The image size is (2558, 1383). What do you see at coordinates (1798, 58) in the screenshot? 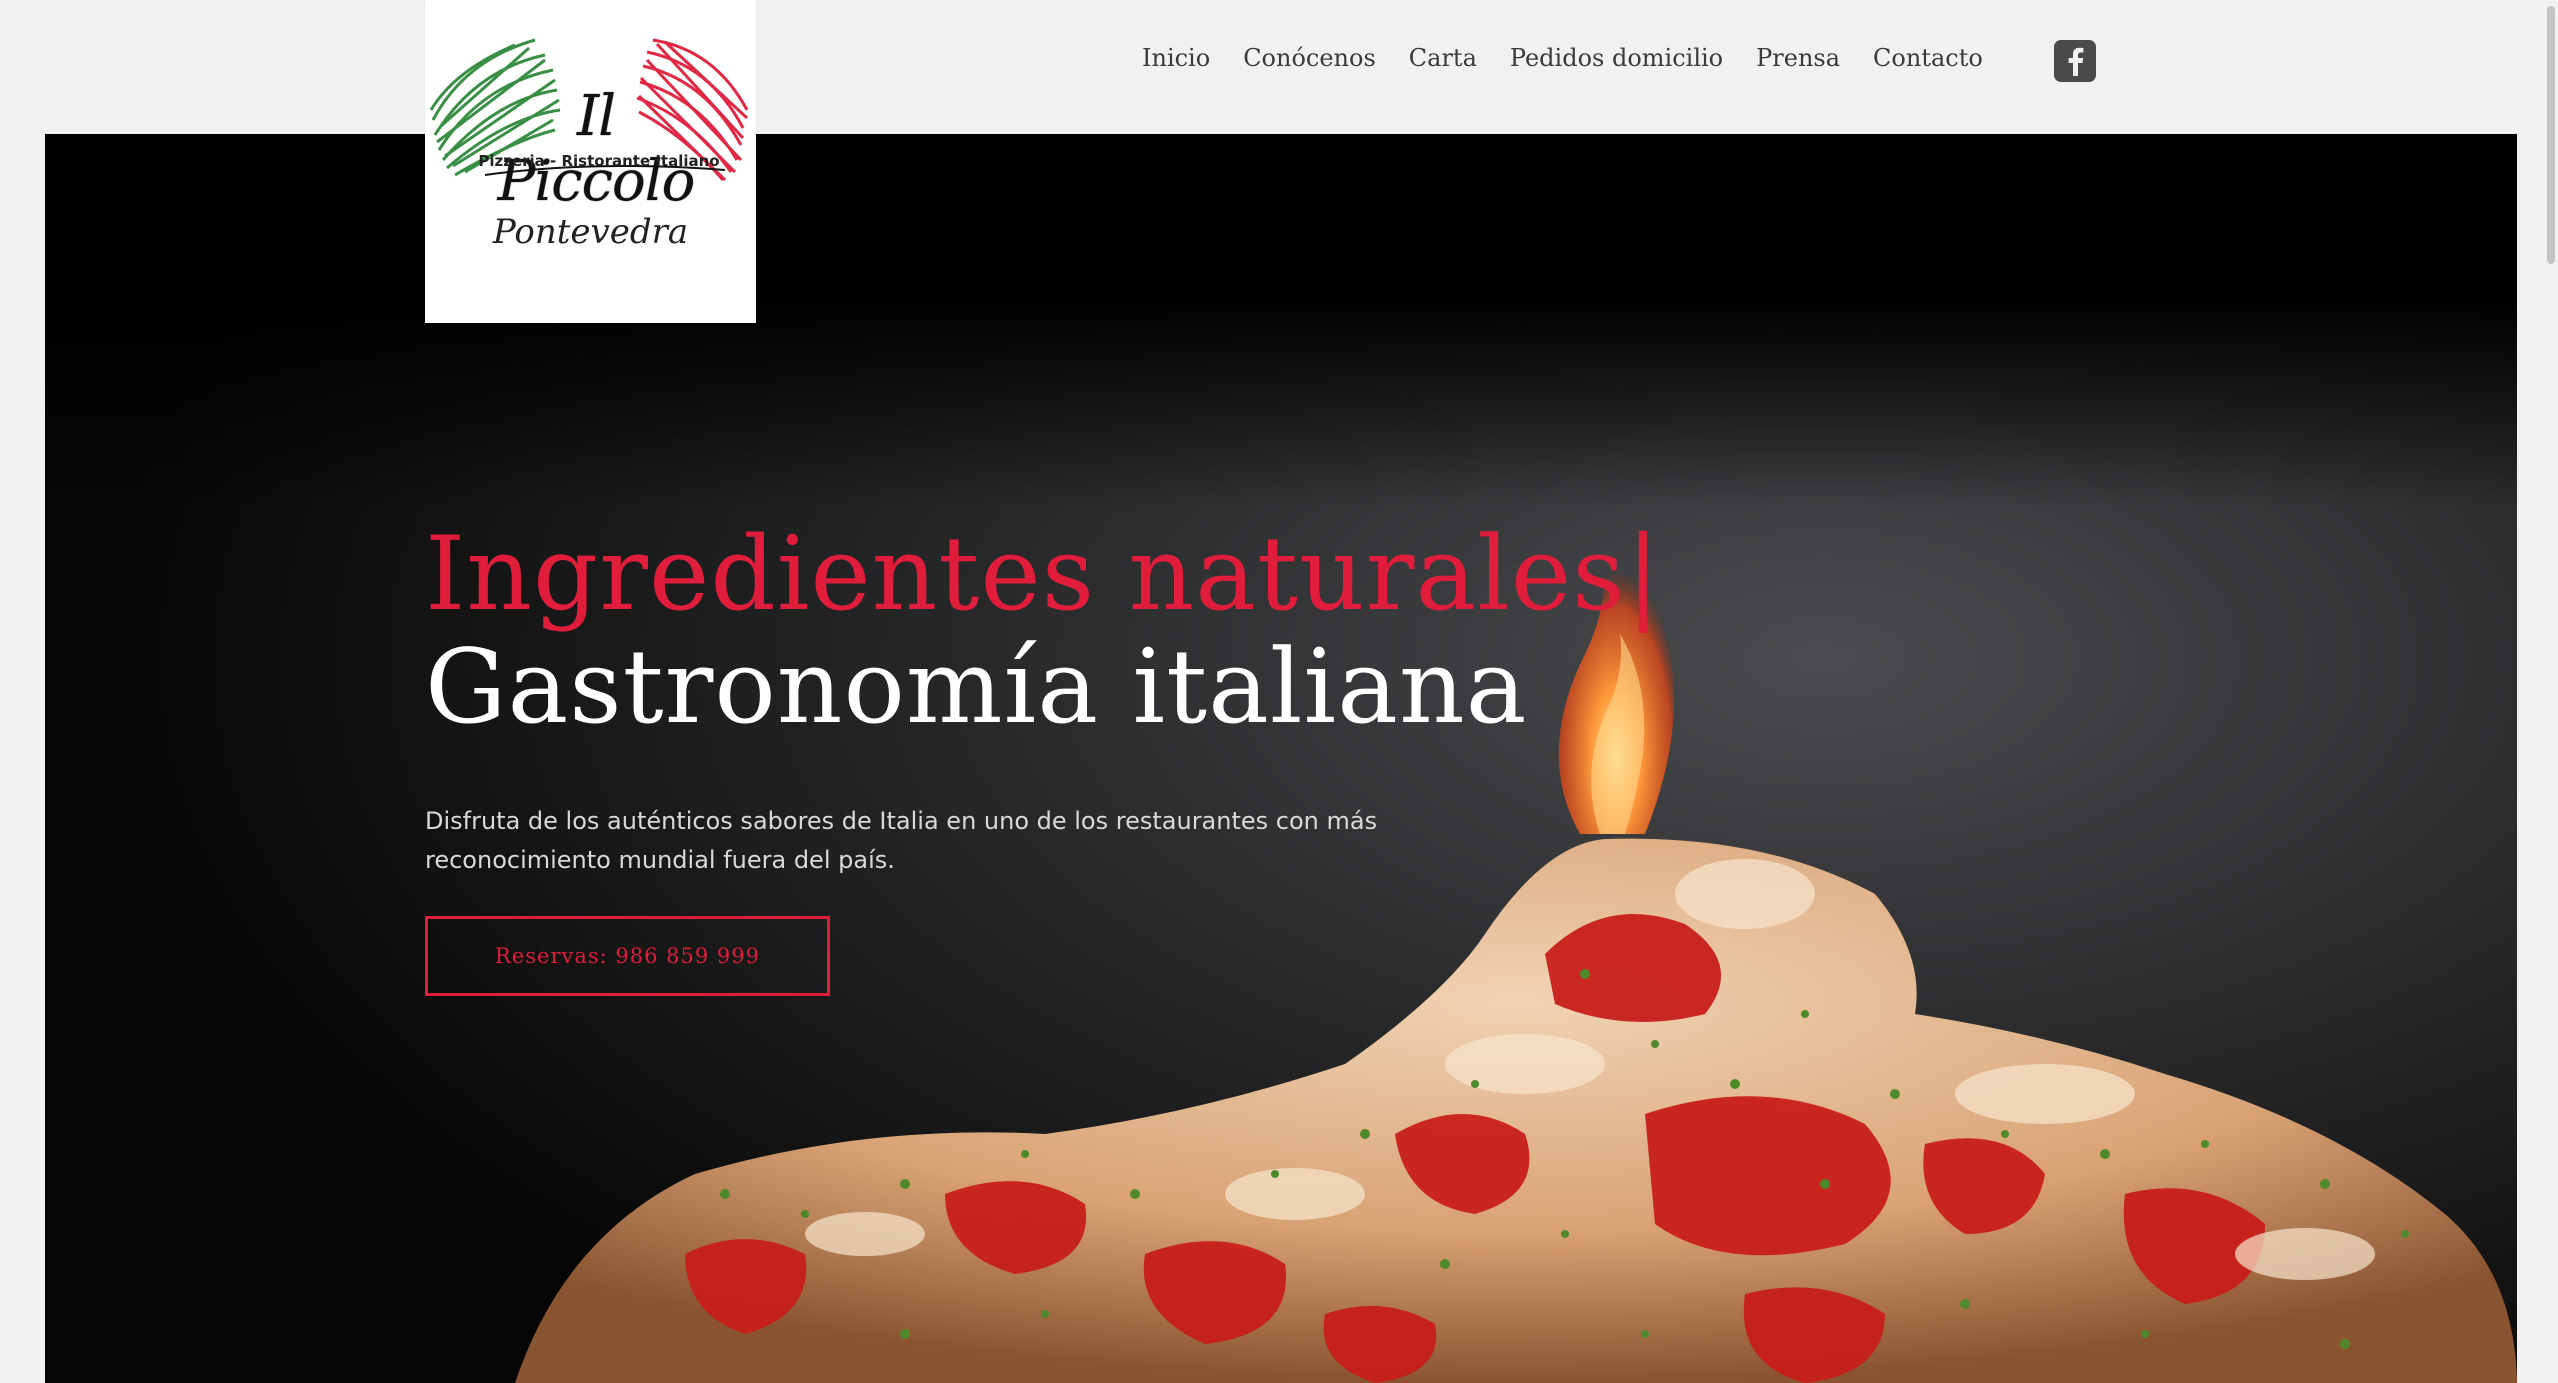
I see `nav-item-prensa: Prensa` at bounding box center [1798, 58].